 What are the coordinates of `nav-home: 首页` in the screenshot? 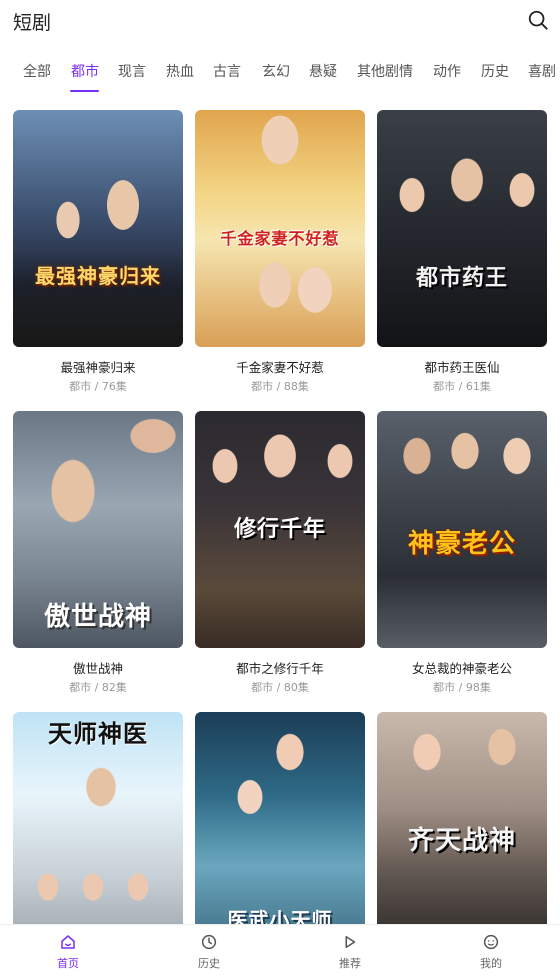 It's located at (68, 952).